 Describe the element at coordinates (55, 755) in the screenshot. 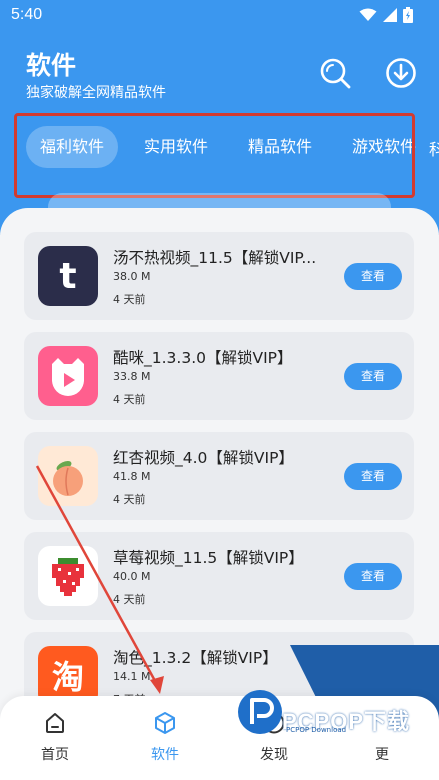

I see `nav-label: 首页` at that location.